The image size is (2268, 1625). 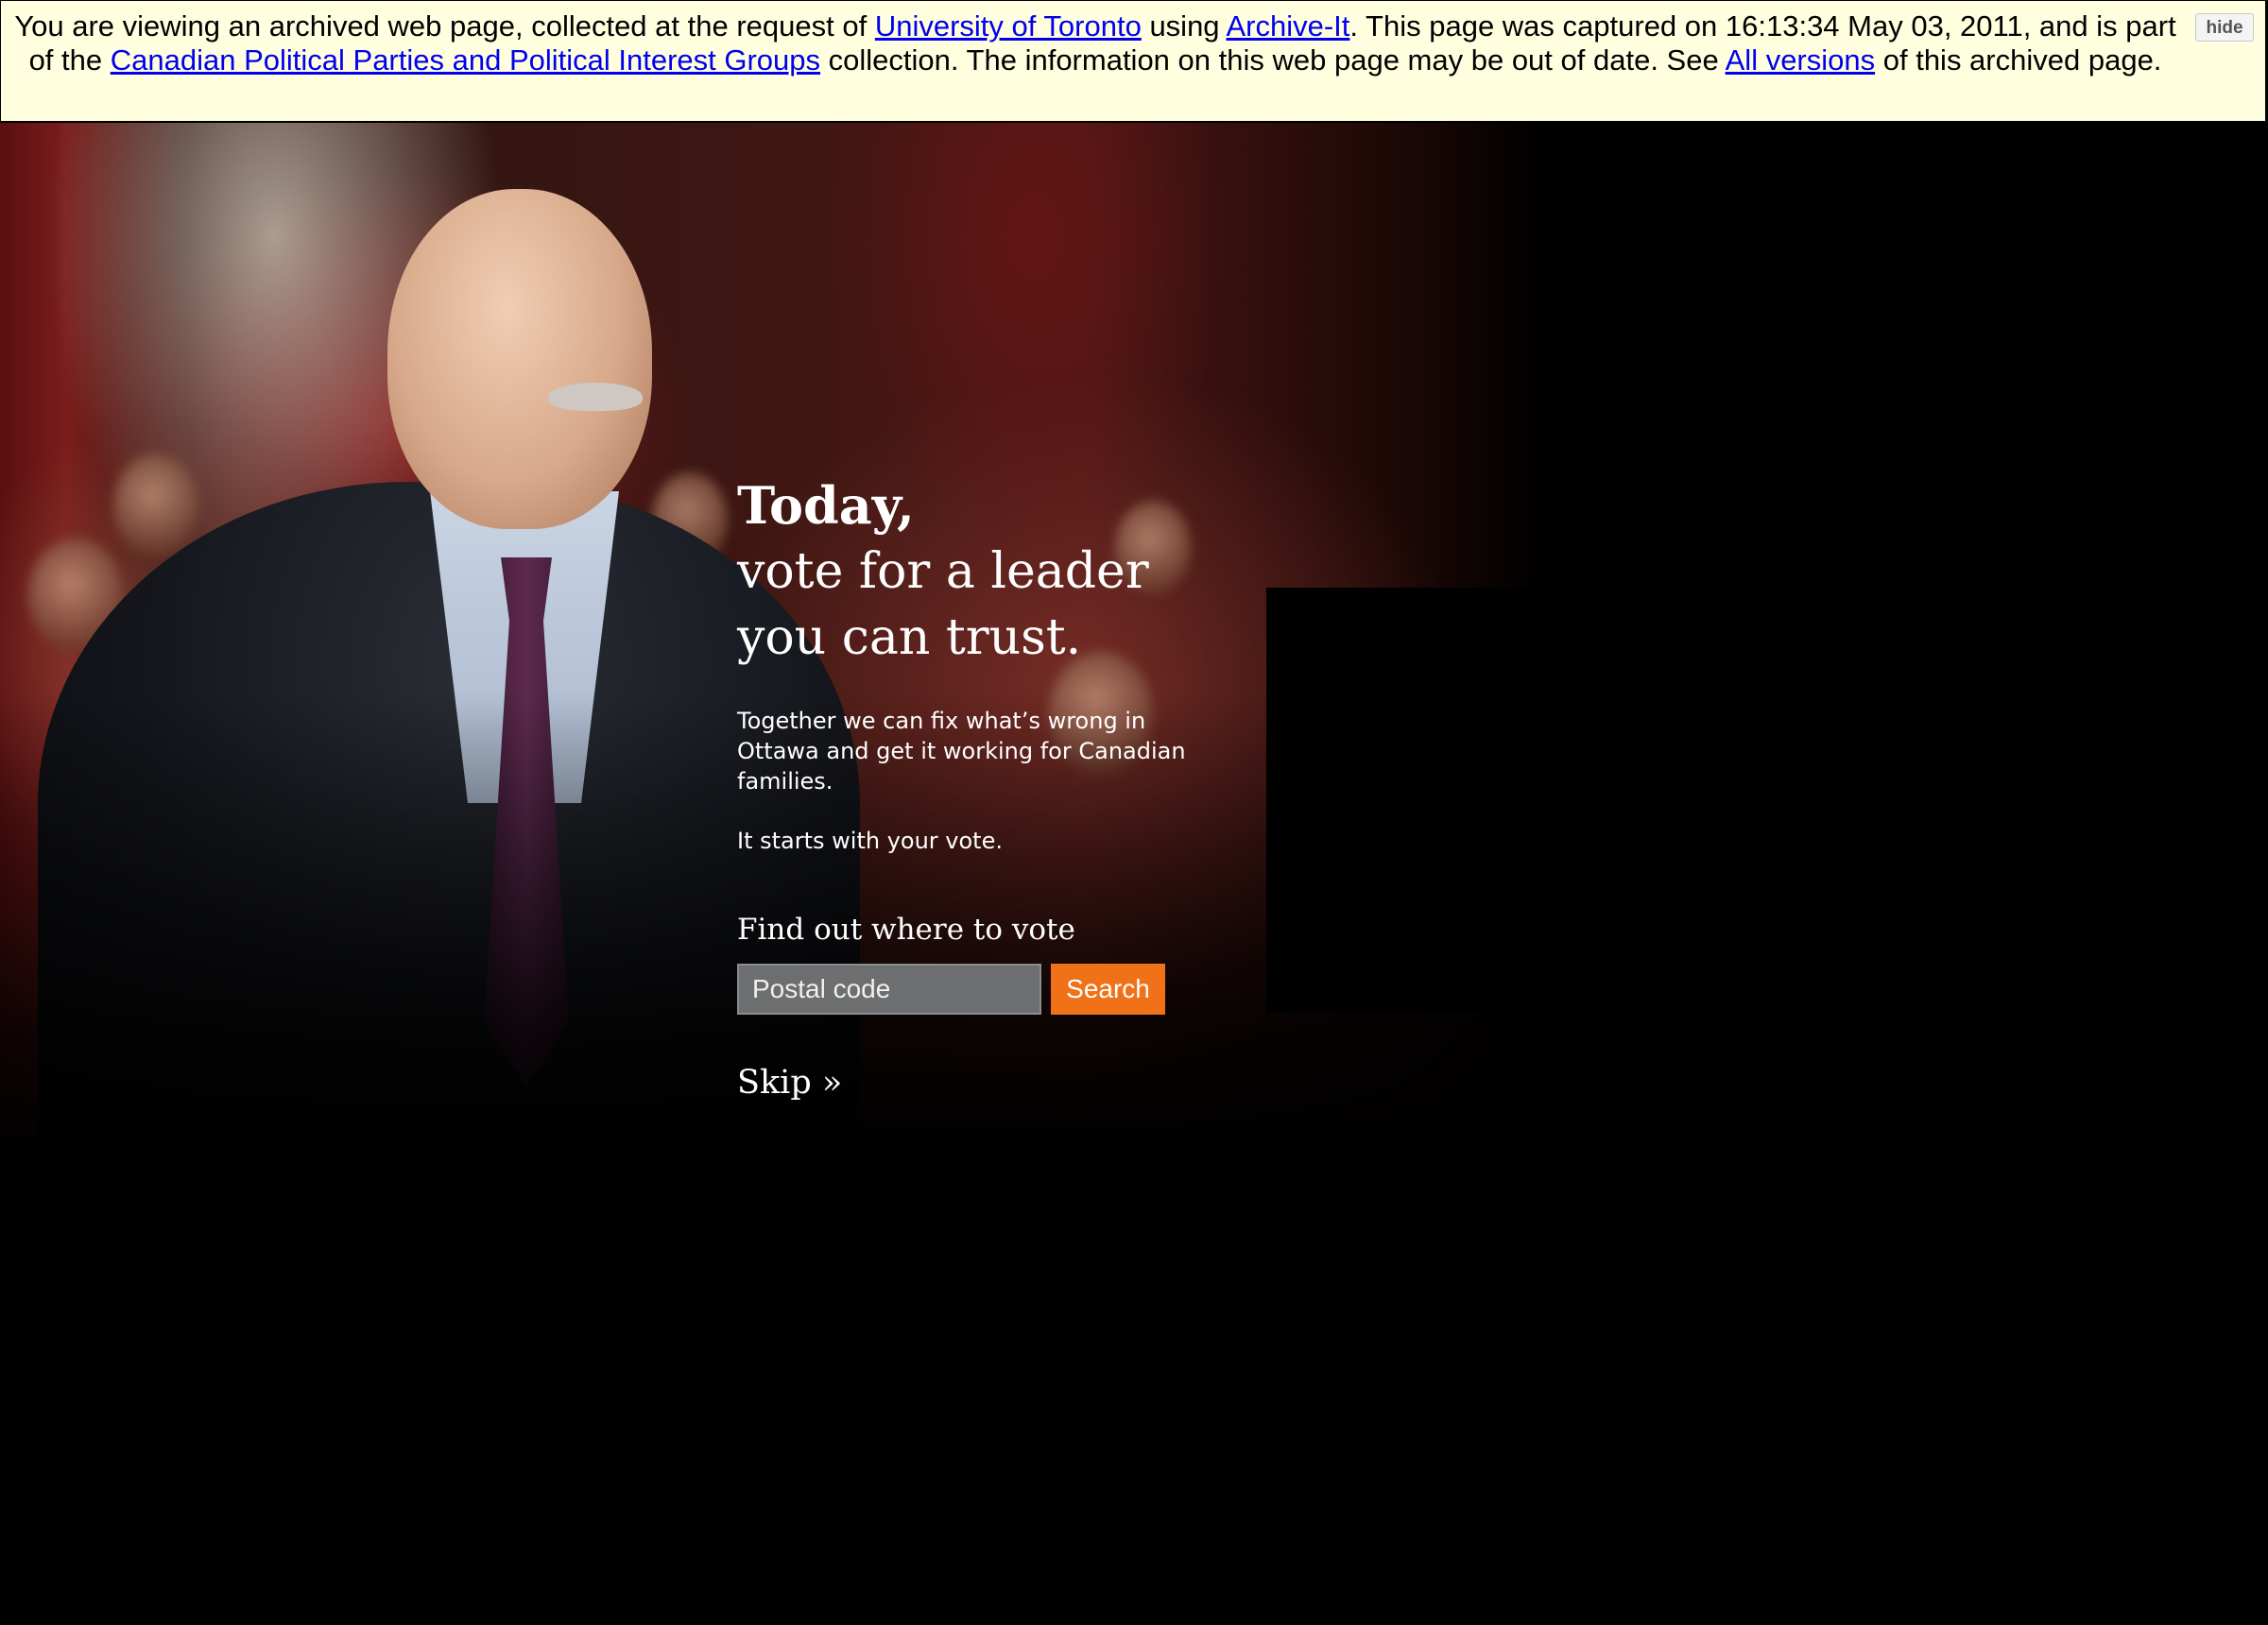 I want to click on skip-link: Skip », so click(x=789, y=1083).